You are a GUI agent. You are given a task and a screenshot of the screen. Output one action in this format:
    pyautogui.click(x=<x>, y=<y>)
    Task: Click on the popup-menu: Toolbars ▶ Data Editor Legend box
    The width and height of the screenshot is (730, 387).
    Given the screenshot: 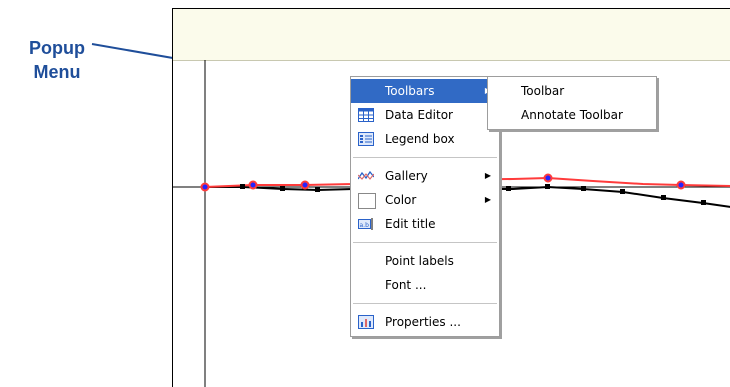 What is the action you would take?
    pyautogui.click(x=425, y=206)
    